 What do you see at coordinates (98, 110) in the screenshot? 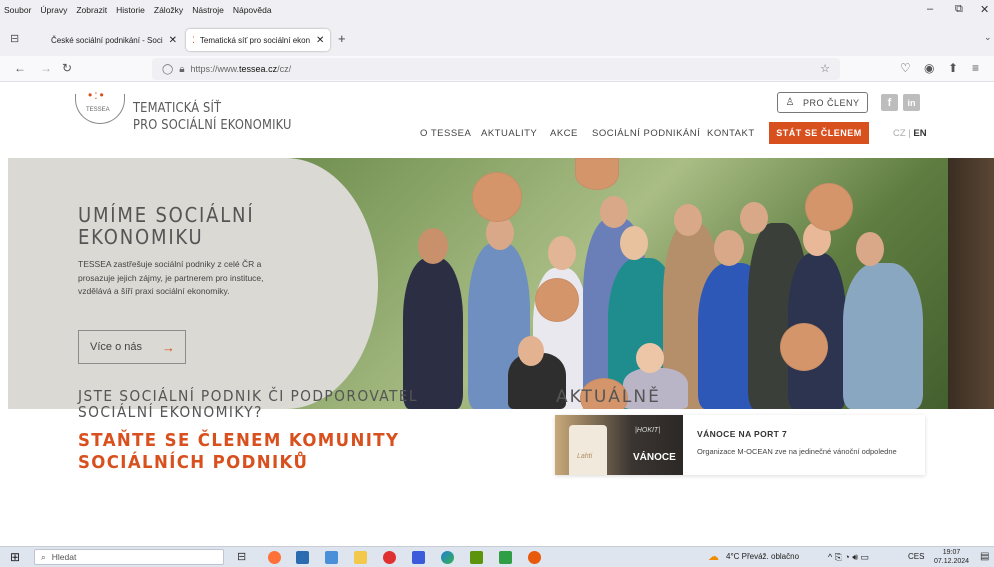
I see `logo-small-text: TESSEA` at bounding box center [98, 110].